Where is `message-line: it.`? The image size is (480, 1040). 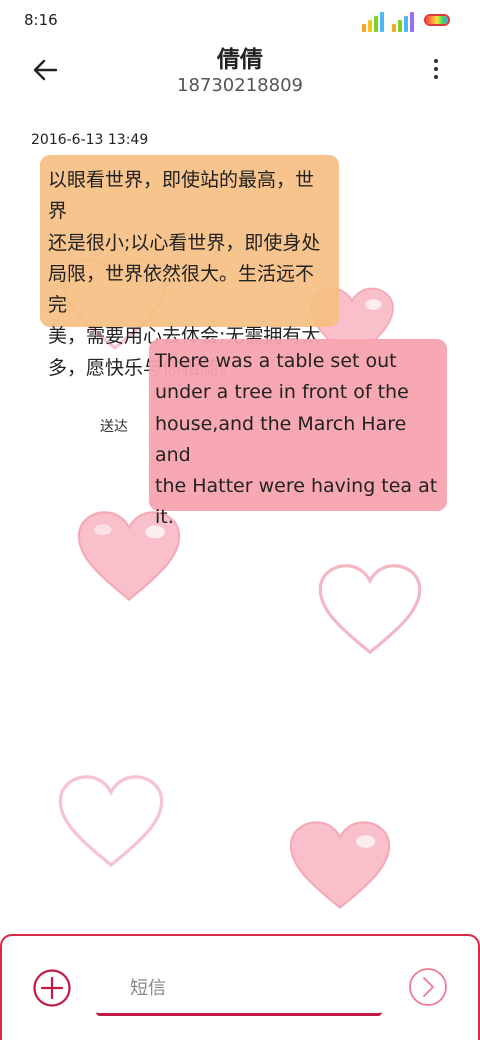
message-line: it. is located at coordinates (164, 517).